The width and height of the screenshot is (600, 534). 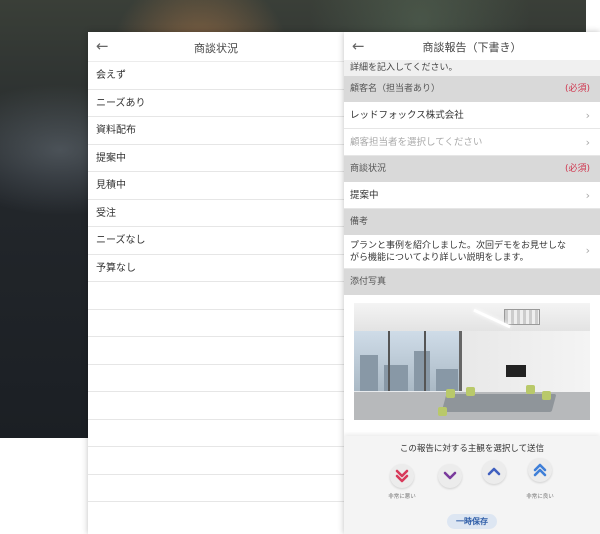 What do you see at coordinates (472, 68) in the screenshot?
I see `instruction-text: 詳細を記入してください。` at bounding box center [472, 68].